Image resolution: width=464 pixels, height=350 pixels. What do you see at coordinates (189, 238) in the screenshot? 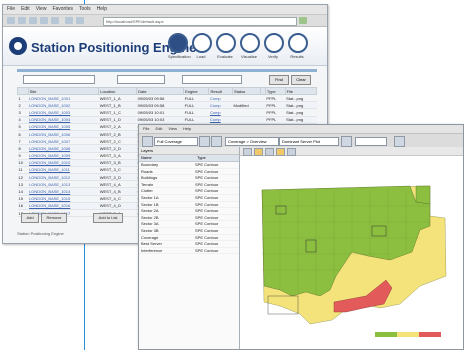
I see `layer-list-item: Coverage SPE Contour` at bounding box center [189, 238].